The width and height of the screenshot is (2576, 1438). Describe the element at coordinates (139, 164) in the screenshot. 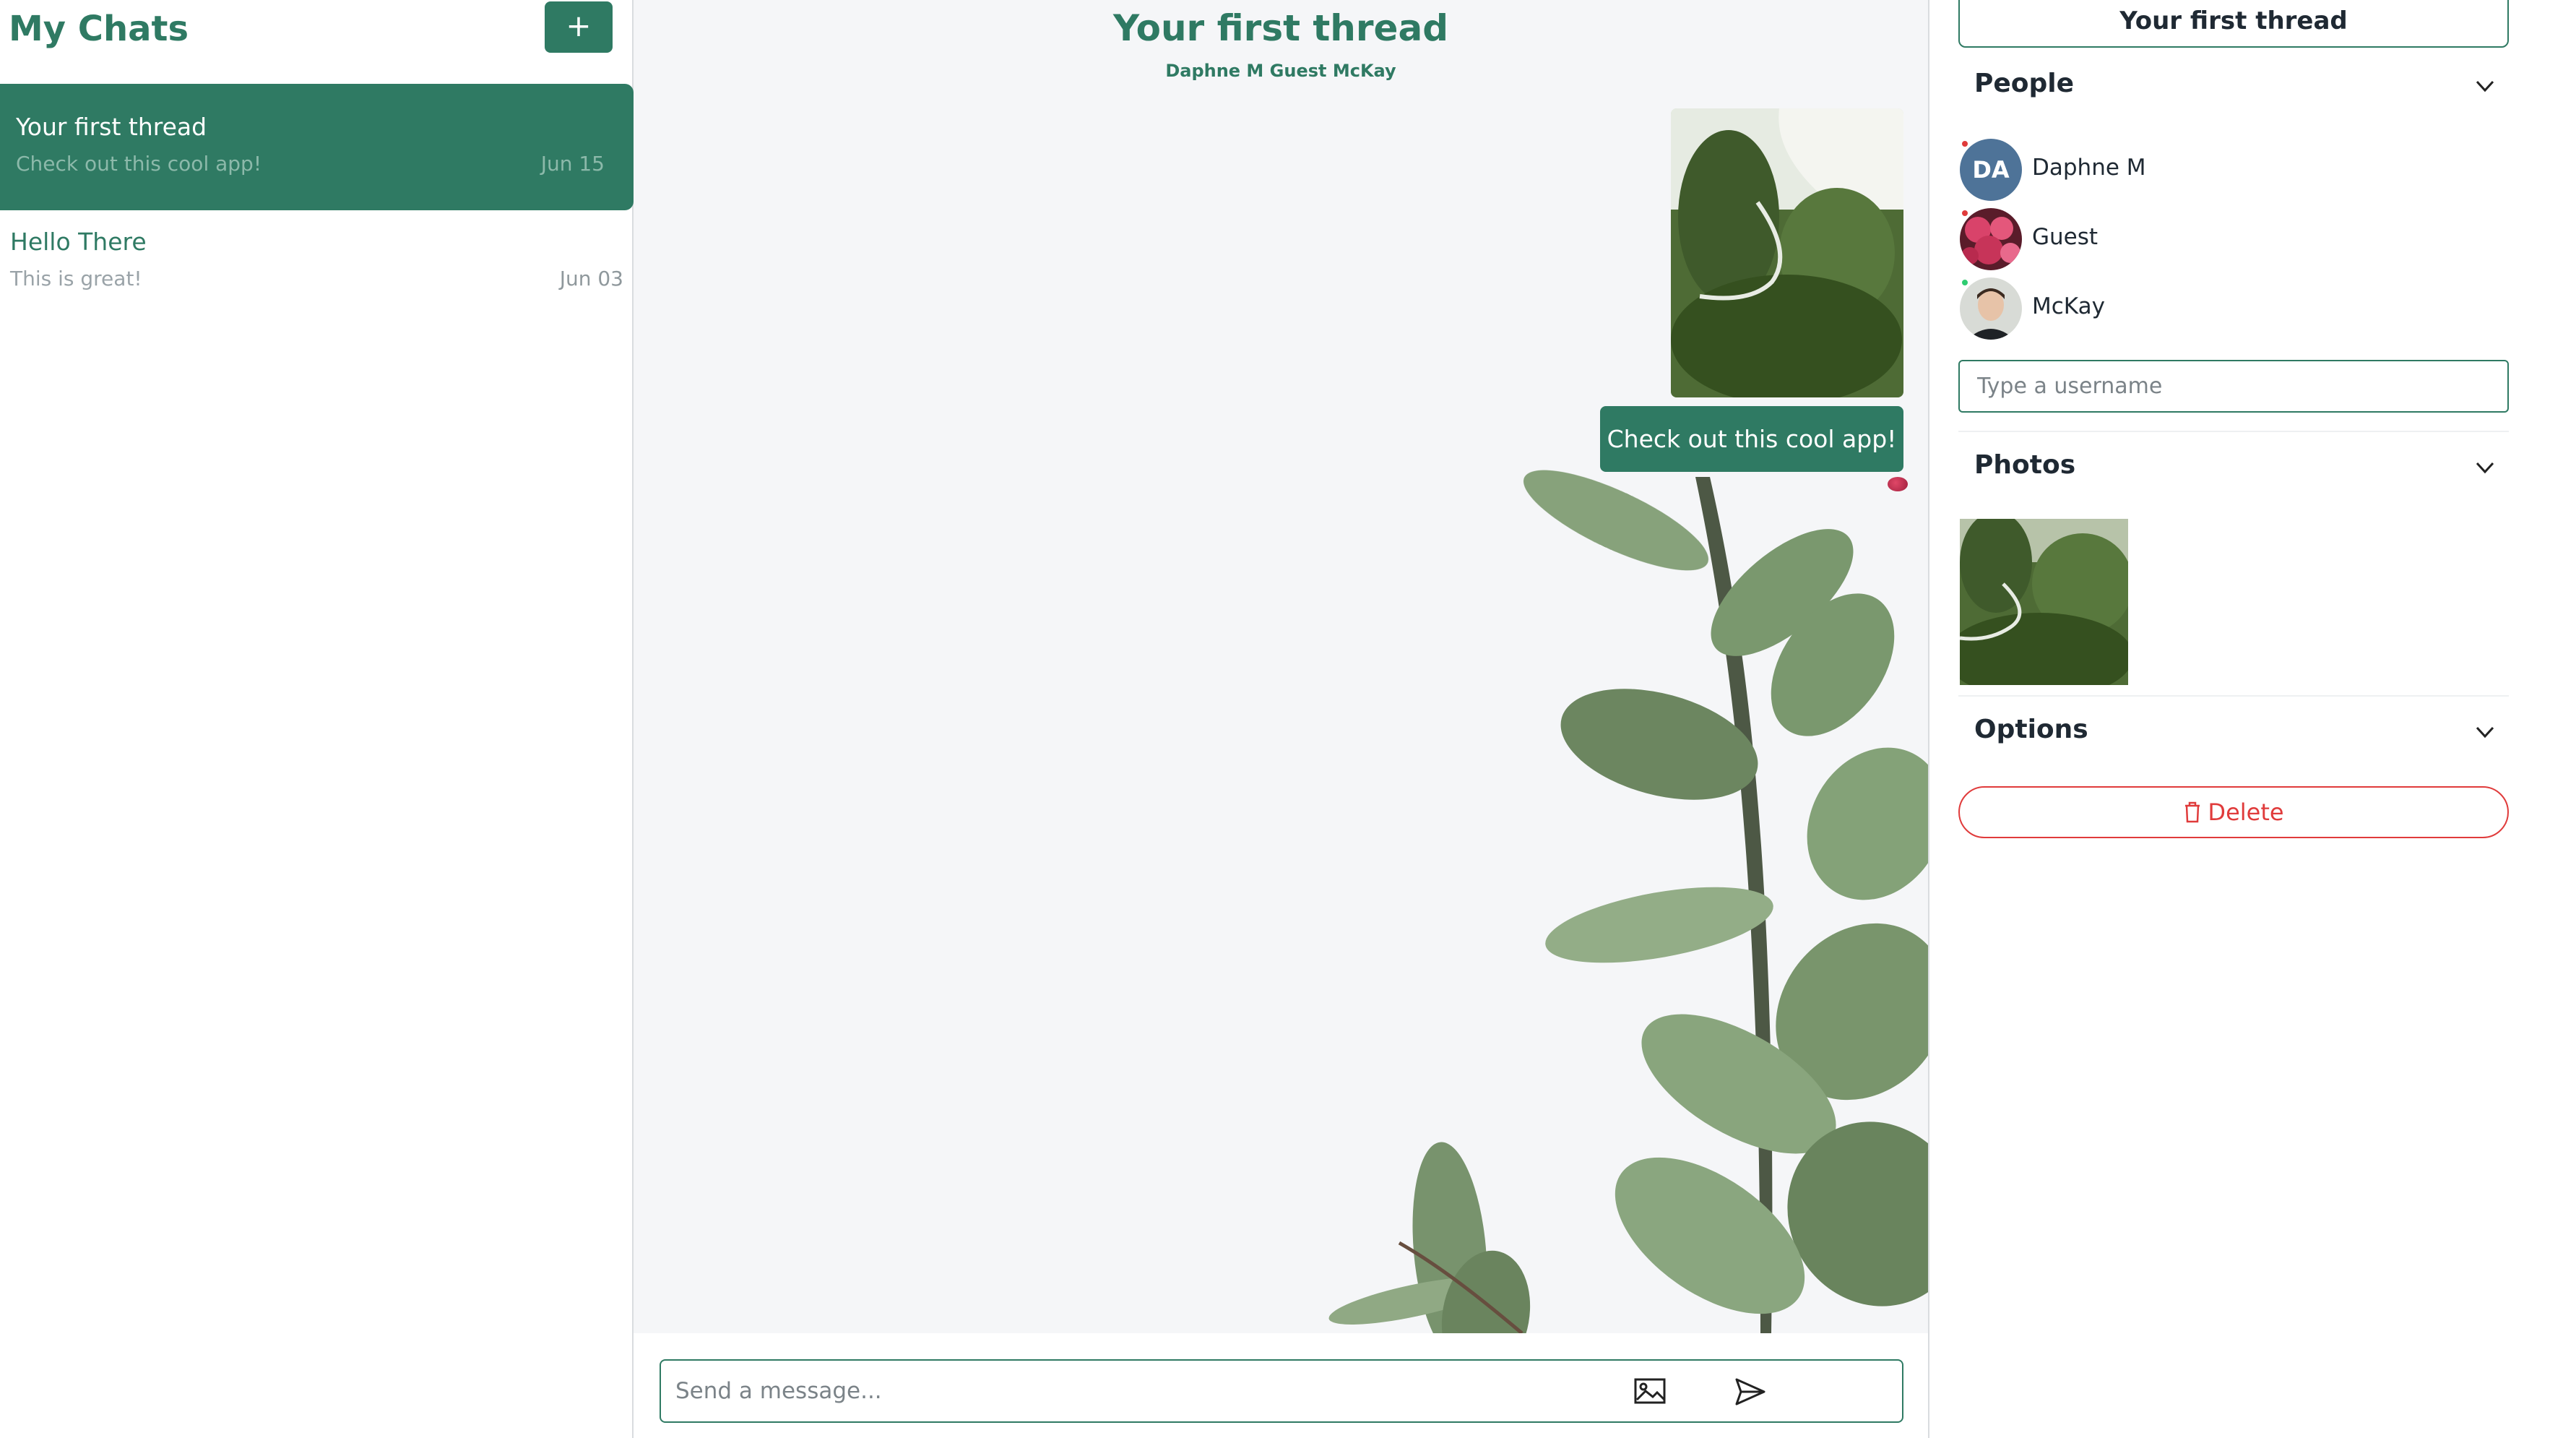

I see `chat-preview: Check out this cool app!` at that location.